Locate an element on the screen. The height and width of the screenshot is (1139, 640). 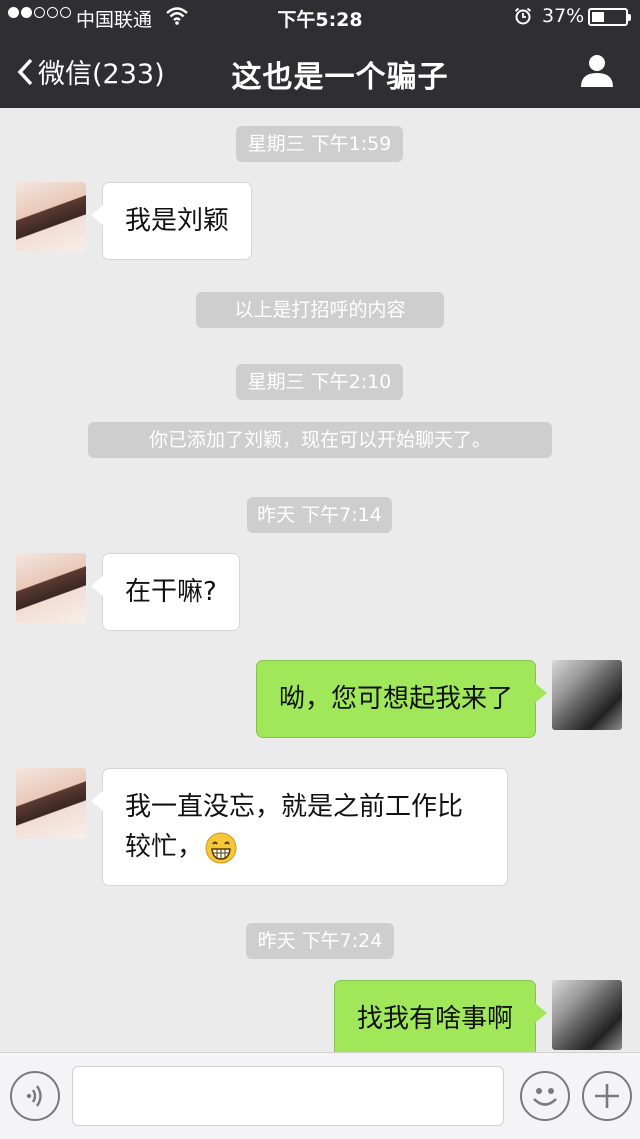
incoming-message: 我是刘颖 is located at coordinates (171, 221).